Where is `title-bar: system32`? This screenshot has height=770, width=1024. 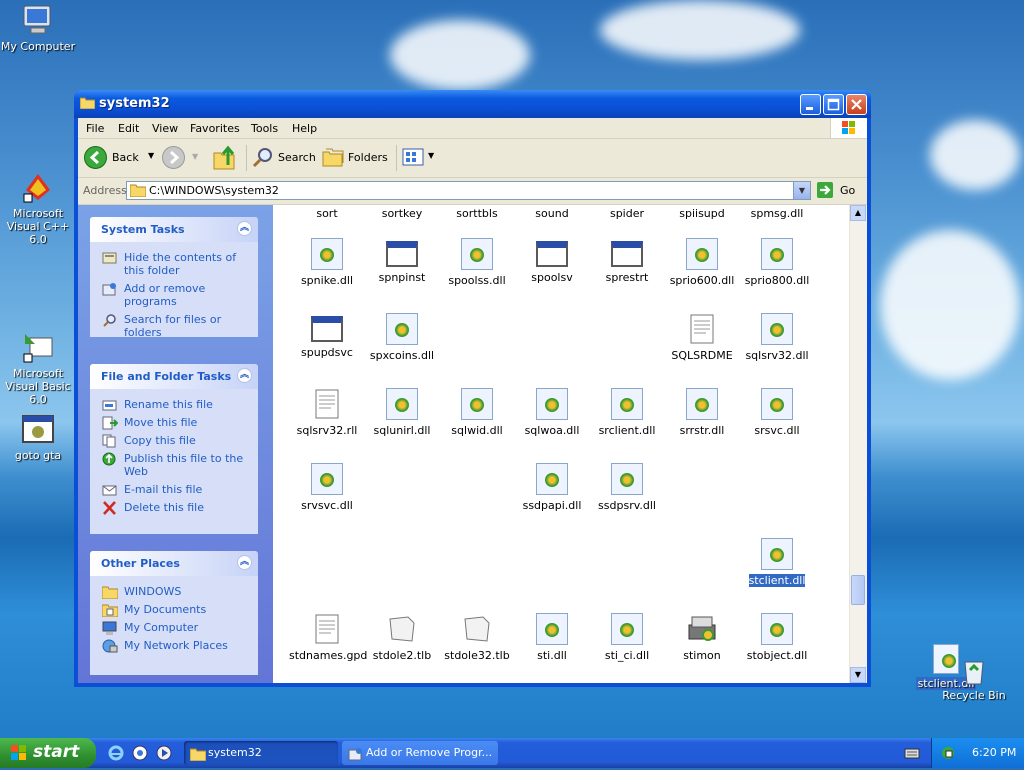 title-bar: system32 is located at coordinates (472, 104).